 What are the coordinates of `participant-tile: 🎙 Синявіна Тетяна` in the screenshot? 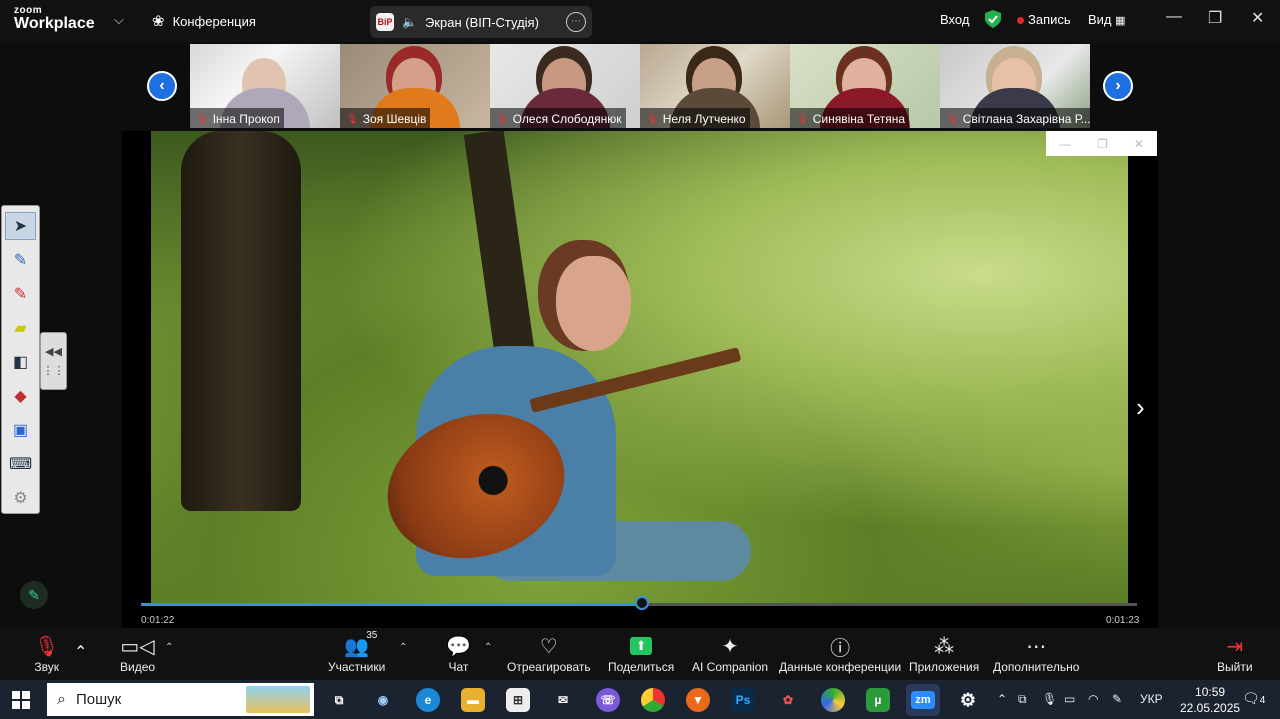 It's located at (865, 86).